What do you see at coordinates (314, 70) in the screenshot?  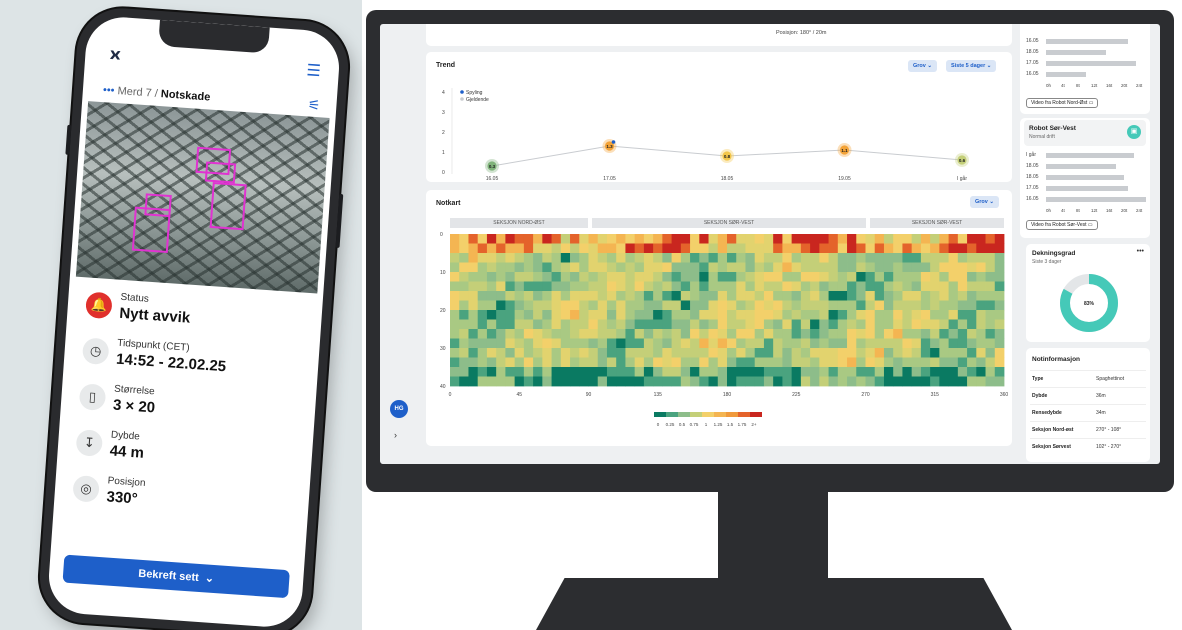 I see `hamburger-menu-icon: ☰` at bounding box center [314, 70].